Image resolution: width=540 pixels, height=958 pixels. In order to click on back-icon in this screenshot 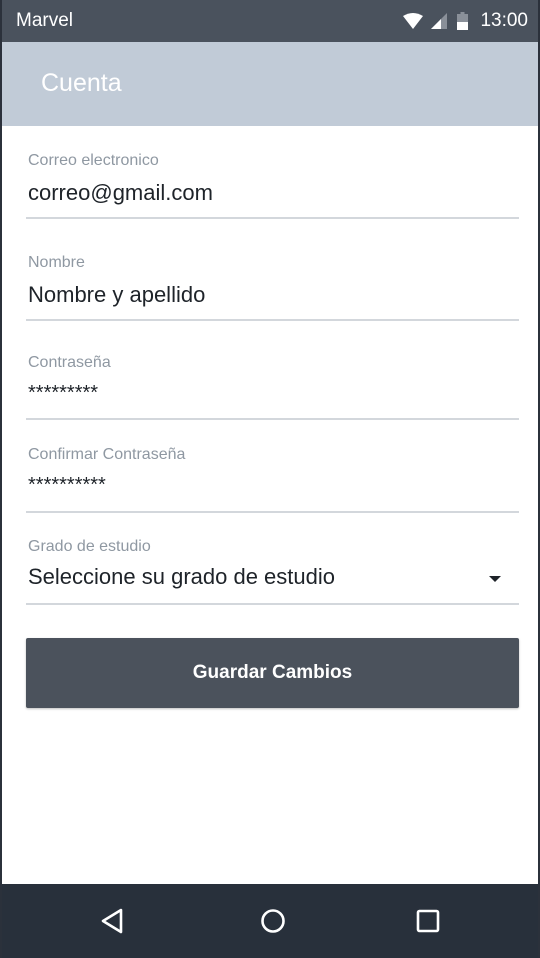, I will do `click(113, 921)`.